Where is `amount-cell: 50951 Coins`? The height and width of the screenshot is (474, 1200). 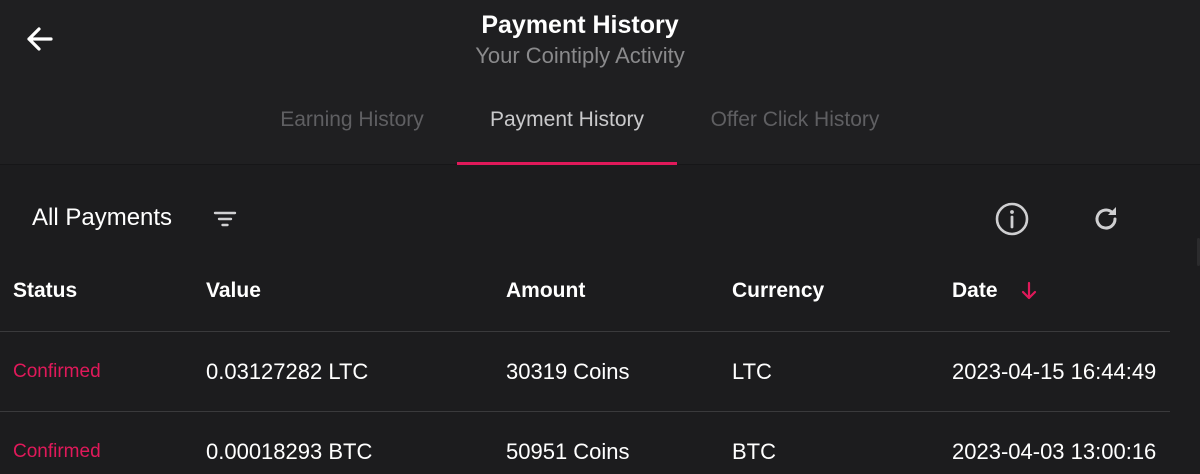
amount-cell: 50951 Coins is located at coordinates (568, 451).